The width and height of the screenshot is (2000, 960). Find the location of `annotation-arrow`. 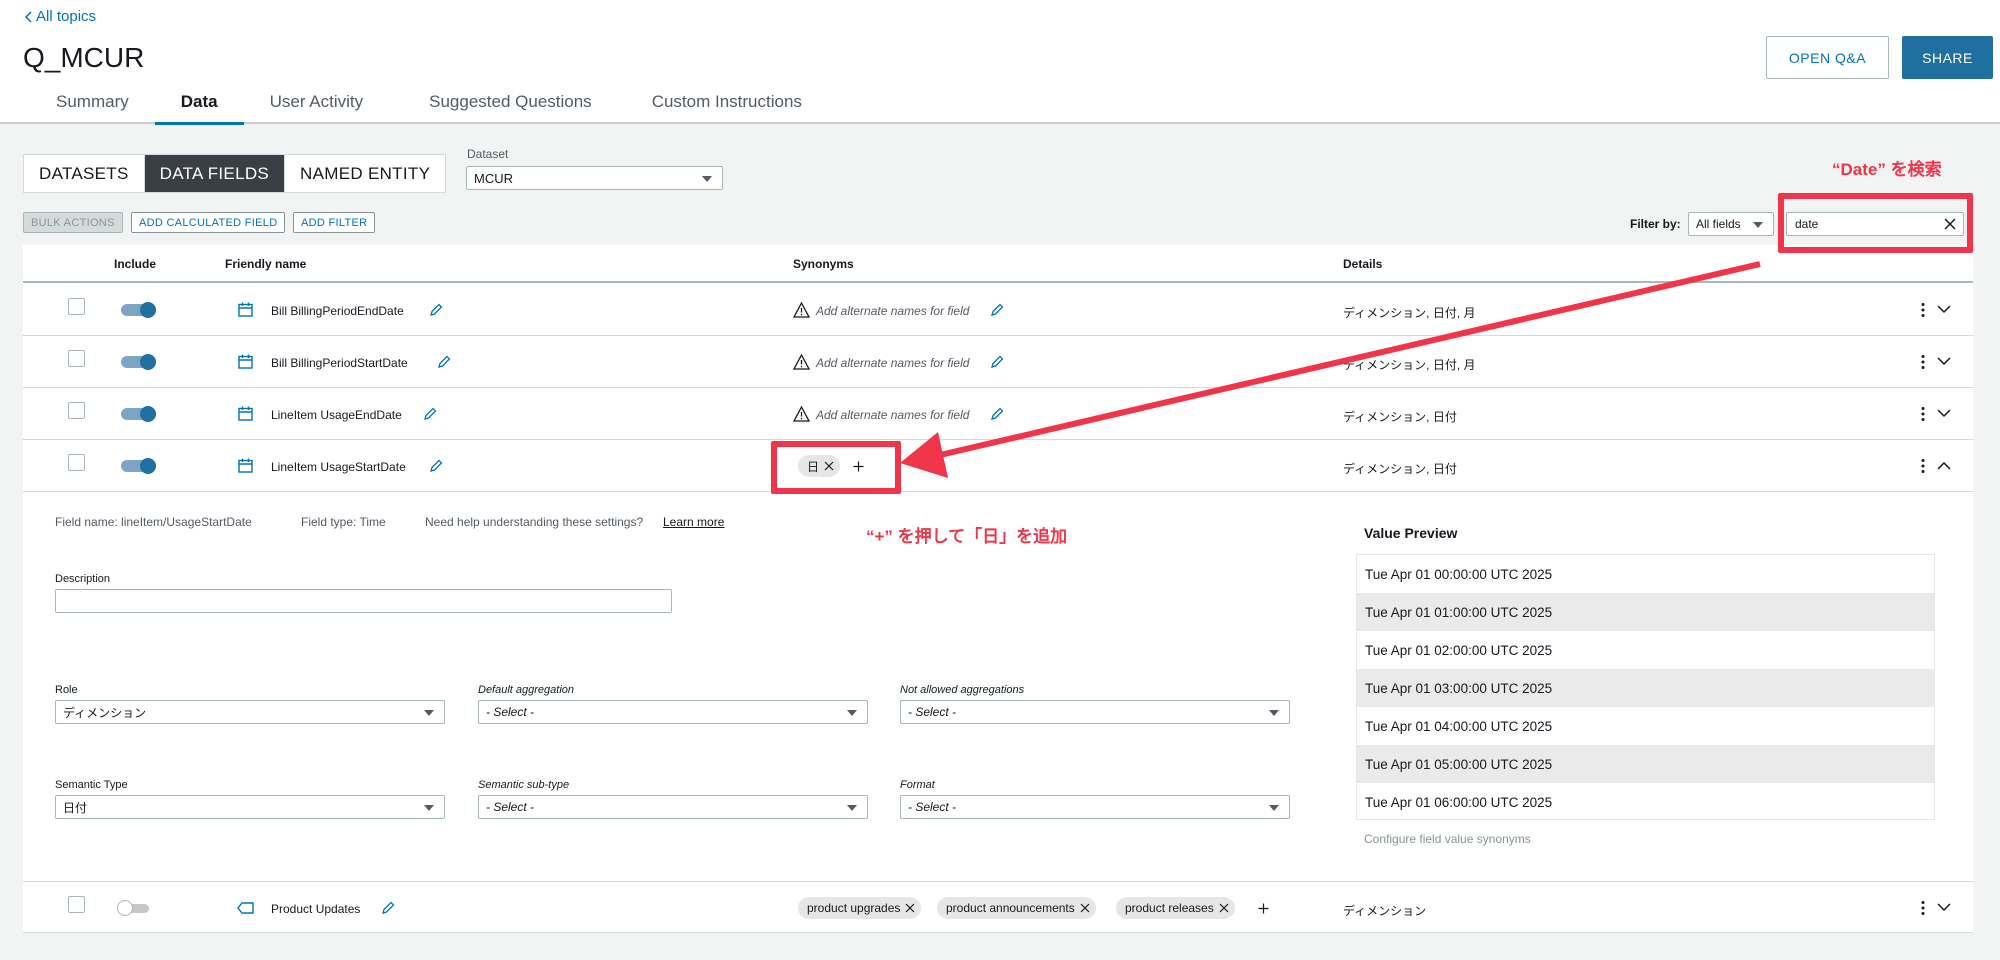

annotation-arrow is located at coordinates (1330, 369).